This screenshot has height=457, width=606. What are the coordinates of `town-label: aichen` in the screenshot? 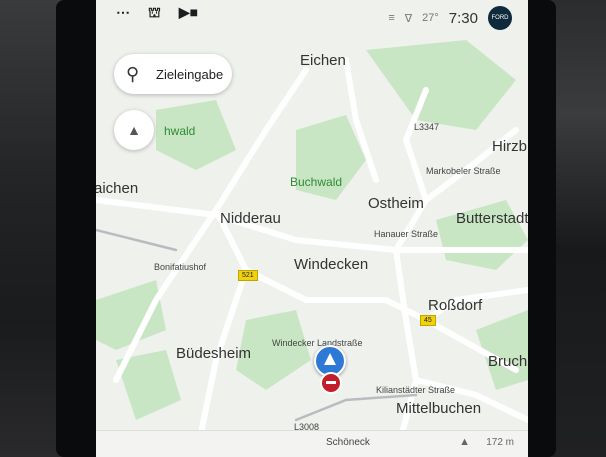 It's located at (117, 188).